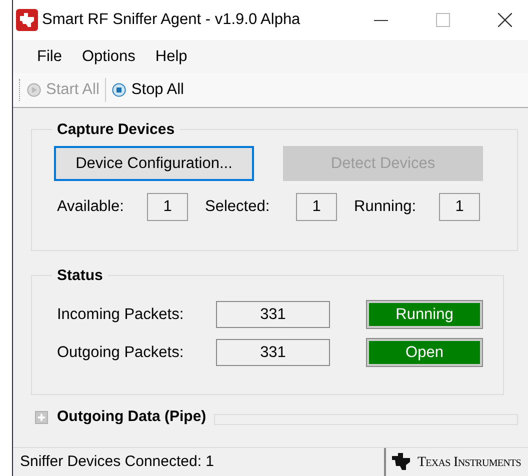 This screenshot has height=476, width=528. What do you see at coordinates (401, 462) in the screenshot?
I see `state-logo-icon` at bounding box center [401, 462].